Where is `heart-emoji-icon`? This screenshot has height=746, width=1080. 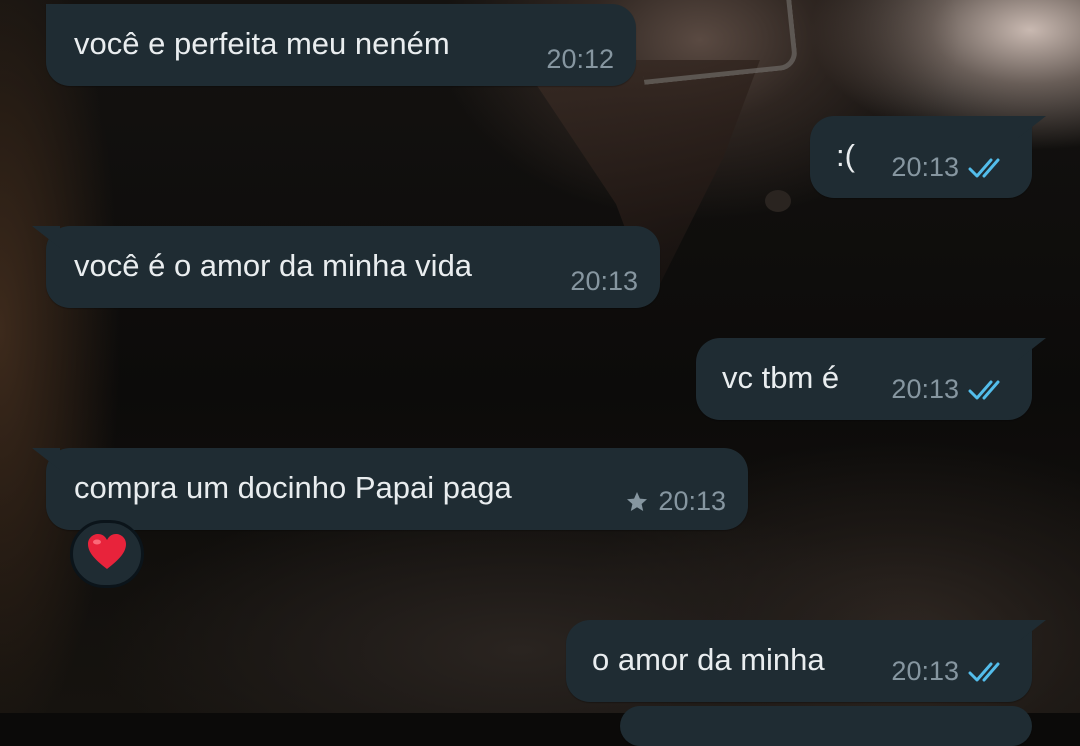
heart-emoji-icon is located at coordinates (107, 554).